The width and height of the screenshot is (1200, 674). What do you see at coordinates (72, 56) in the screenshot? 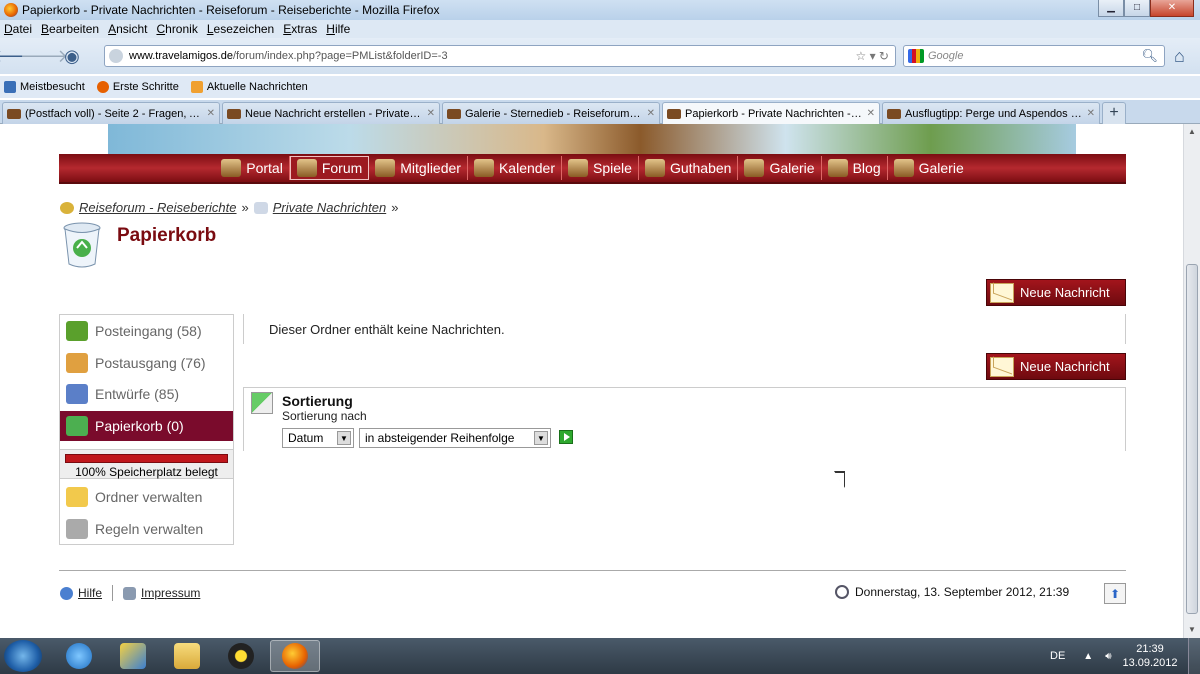
I see `site-identity-icon: ◉` at bounding box center [72, 56].